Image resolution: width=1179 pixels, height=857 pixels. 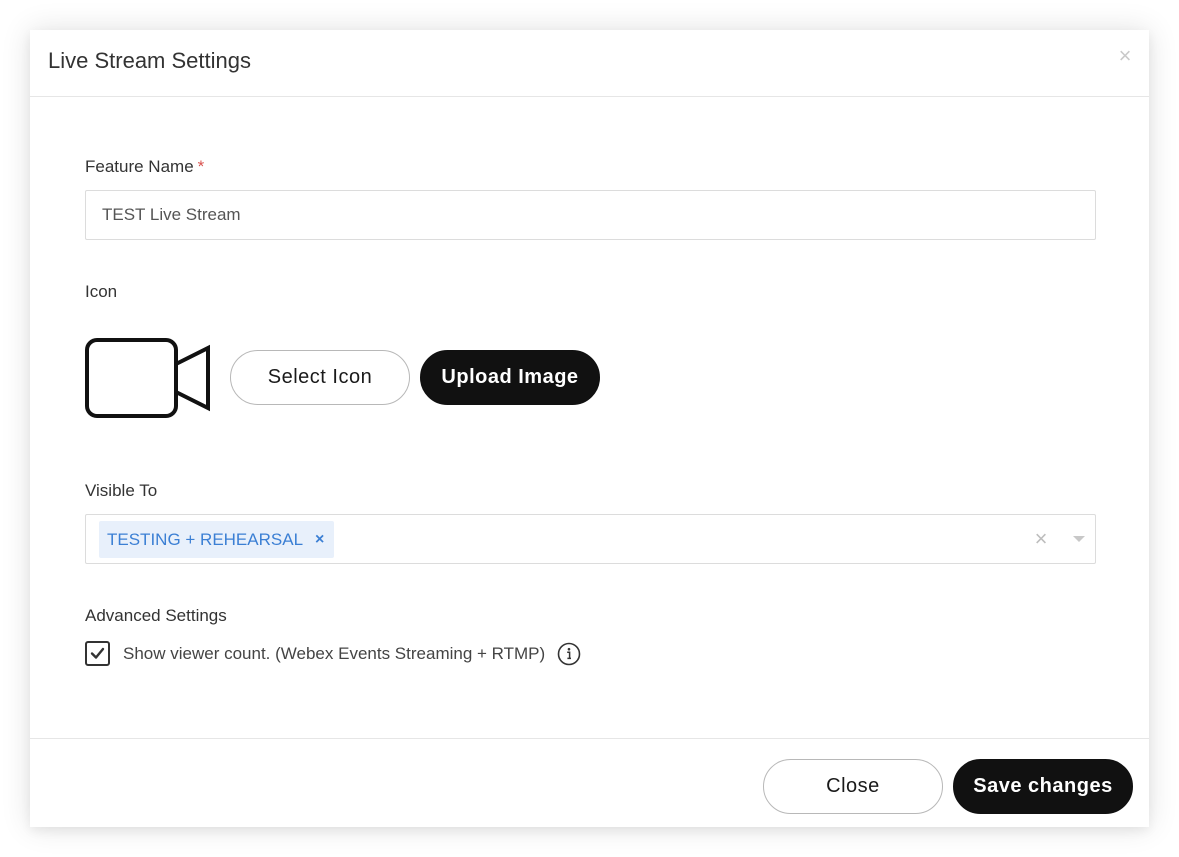 What do you see at coordinates (853, 786) in the screenshot?
I see `close-button: Close` at bounding box center [853, 786].